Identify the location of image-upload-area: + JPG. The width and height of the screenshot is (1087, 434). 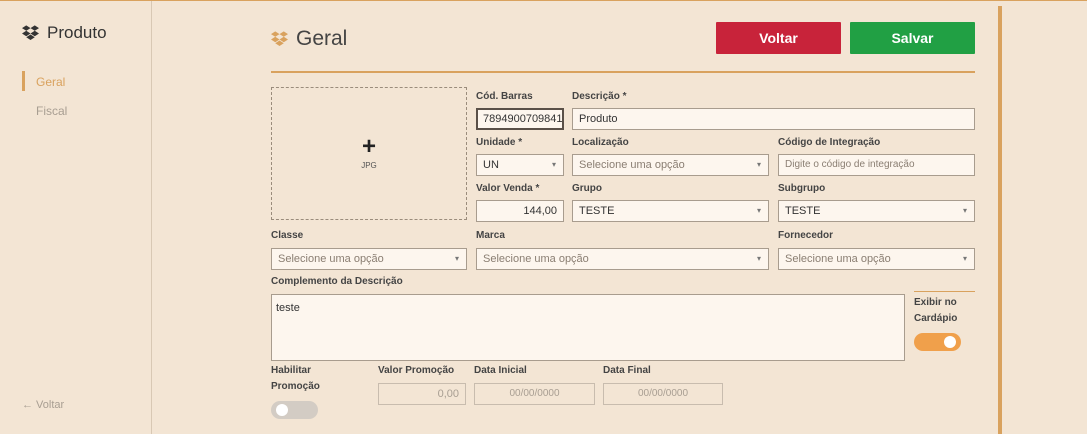
(369, 153).